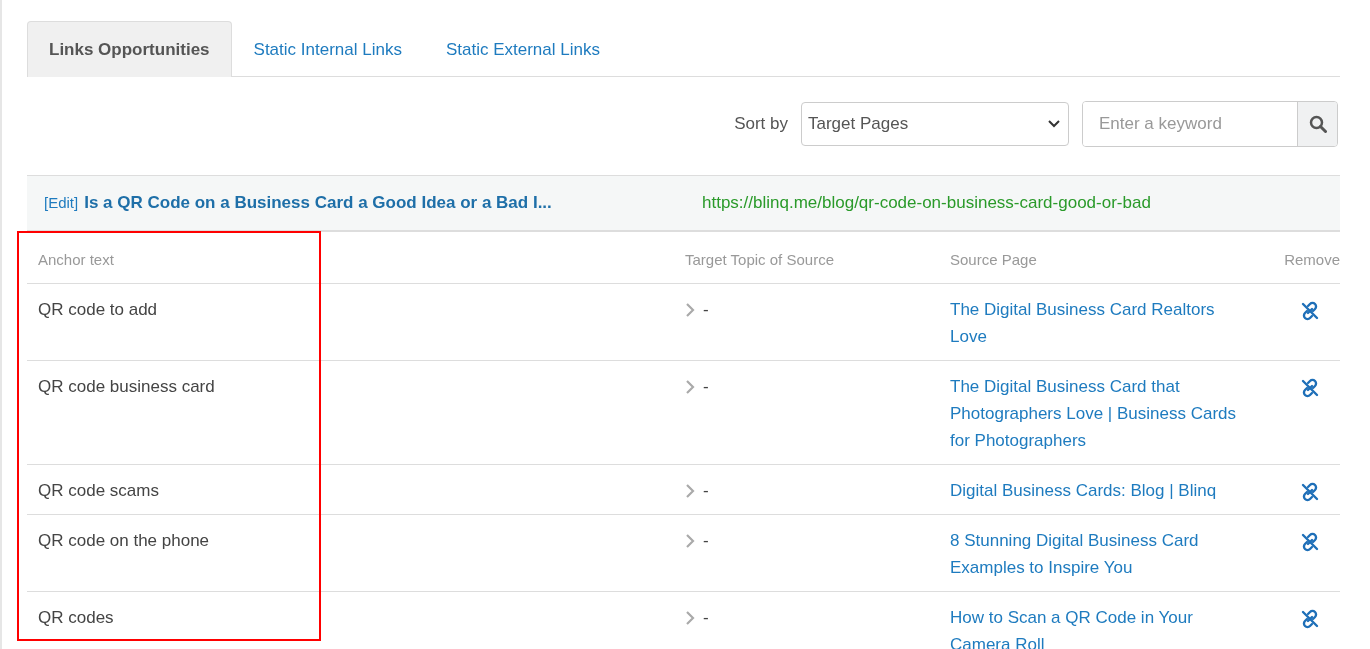 The width and height of the screenshot is (1370, 649). I want to click on source-page-link: The Digital Business Card that Photographers Love | Business Cards for Photographers, so click(1095, 413).